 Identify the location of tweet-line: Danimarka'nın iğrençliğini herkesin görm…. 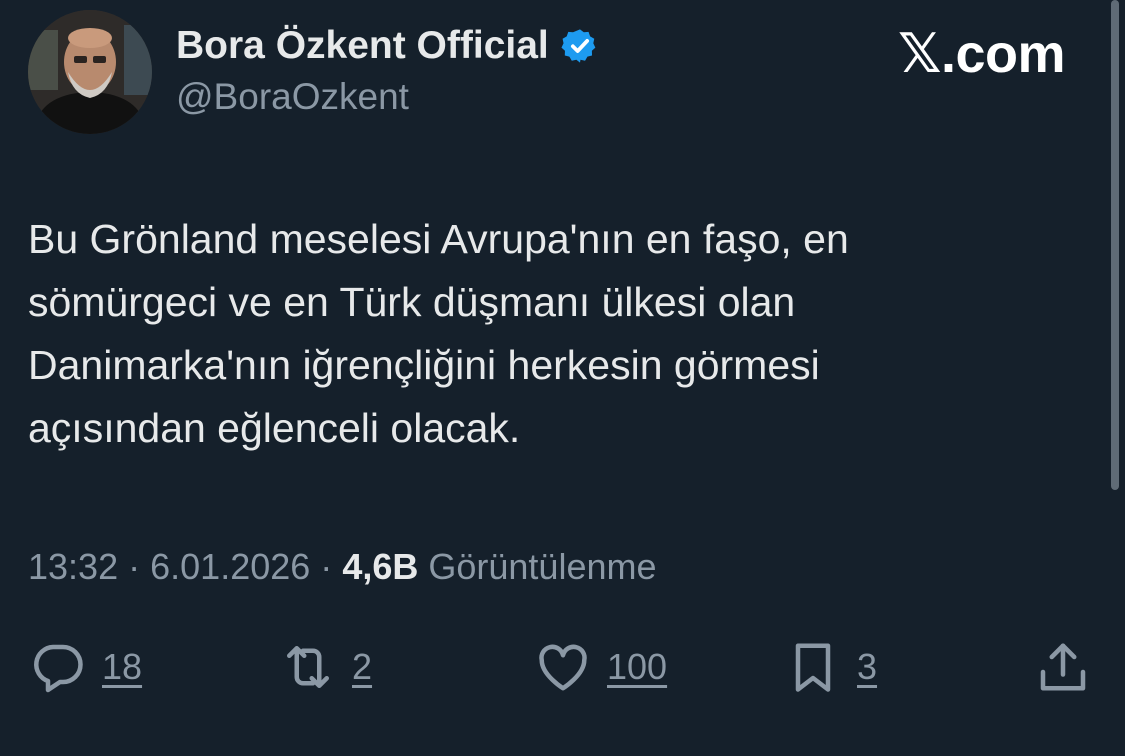
(424, 365).